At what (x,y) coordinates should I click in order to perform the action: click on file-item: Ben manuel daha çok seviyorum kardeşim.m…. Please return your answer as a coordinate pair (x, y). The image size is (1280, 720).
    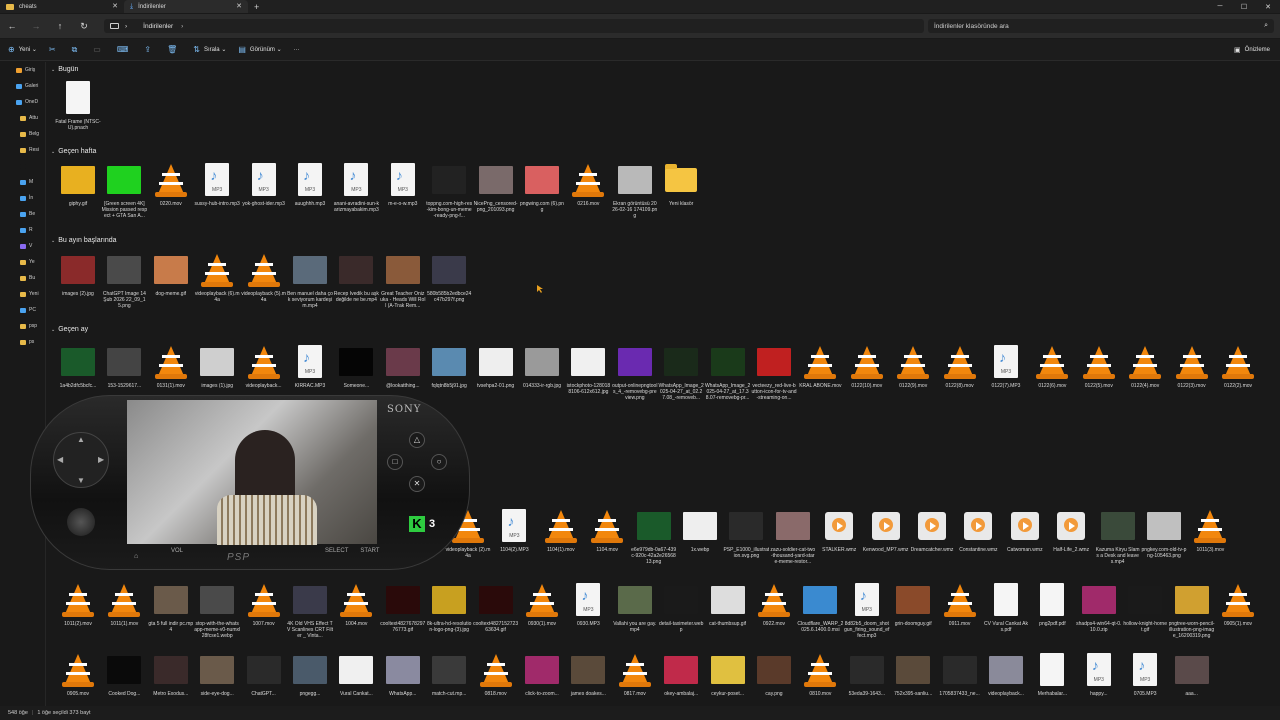
    Looking at the image, I should click on (310, 295).